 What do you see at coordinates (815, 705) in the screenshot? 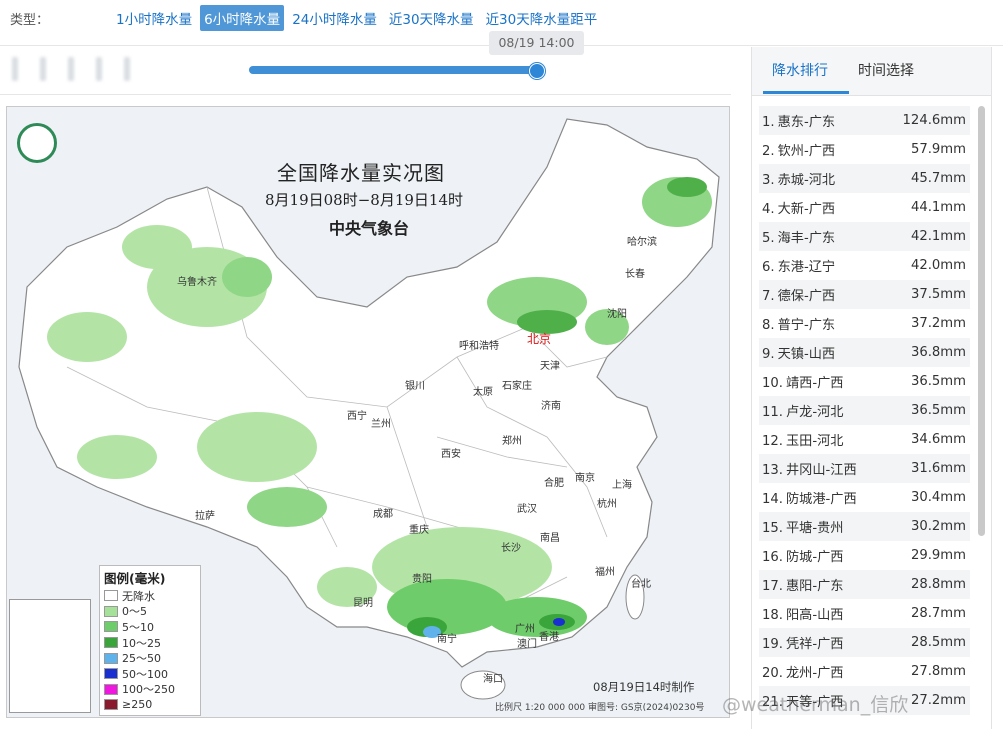
I see `watermark: @weatherman_信欣` at bounding box center [815, 705].